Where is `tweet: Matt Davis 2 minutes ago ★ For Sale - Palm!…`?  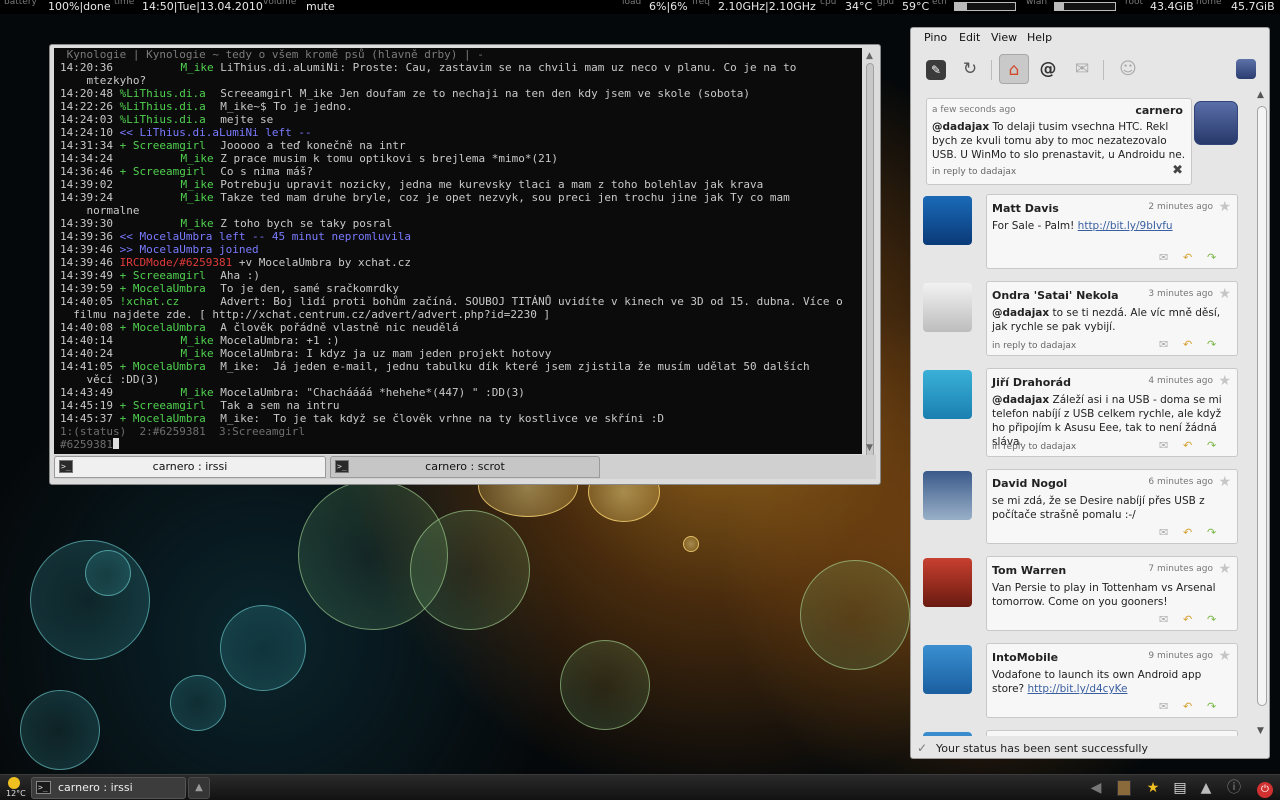 tweet: Matt Davis 2 minutes ago ★ For Sale - Palm!… is located at coordinates (1112, 231).